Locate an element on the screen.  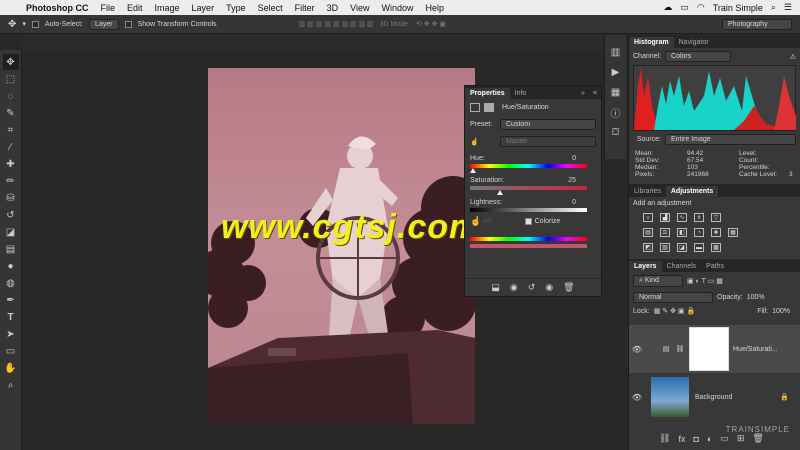
zoom-tool-icon: ⌕ is located at coordinates (11, 385).